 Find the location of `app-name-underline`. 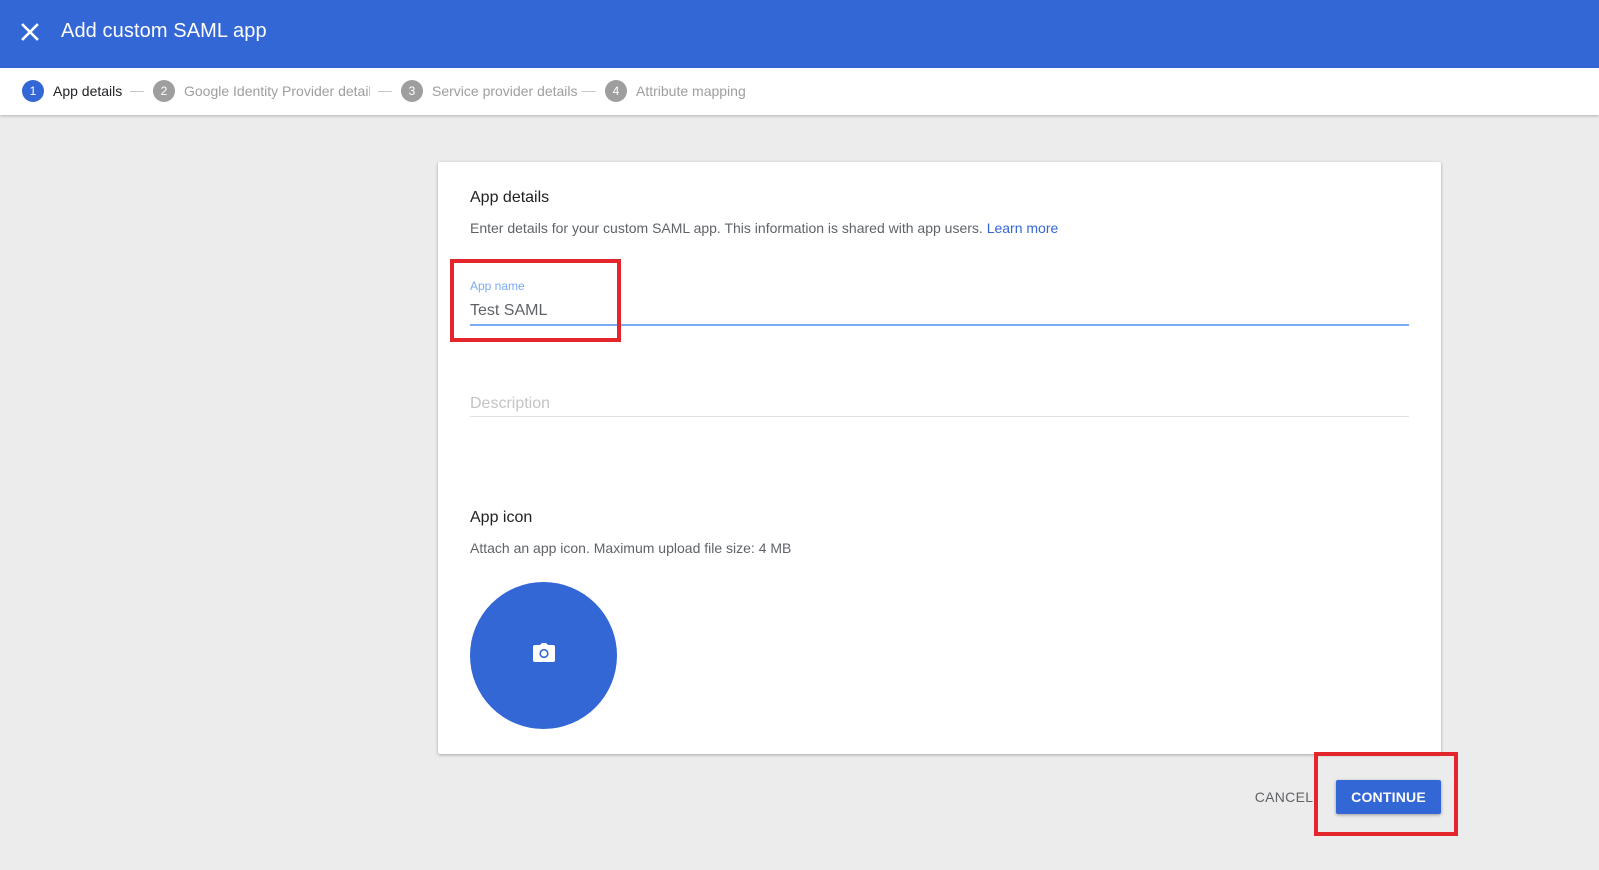

app-name-underline is located at coordinates (939, 325).